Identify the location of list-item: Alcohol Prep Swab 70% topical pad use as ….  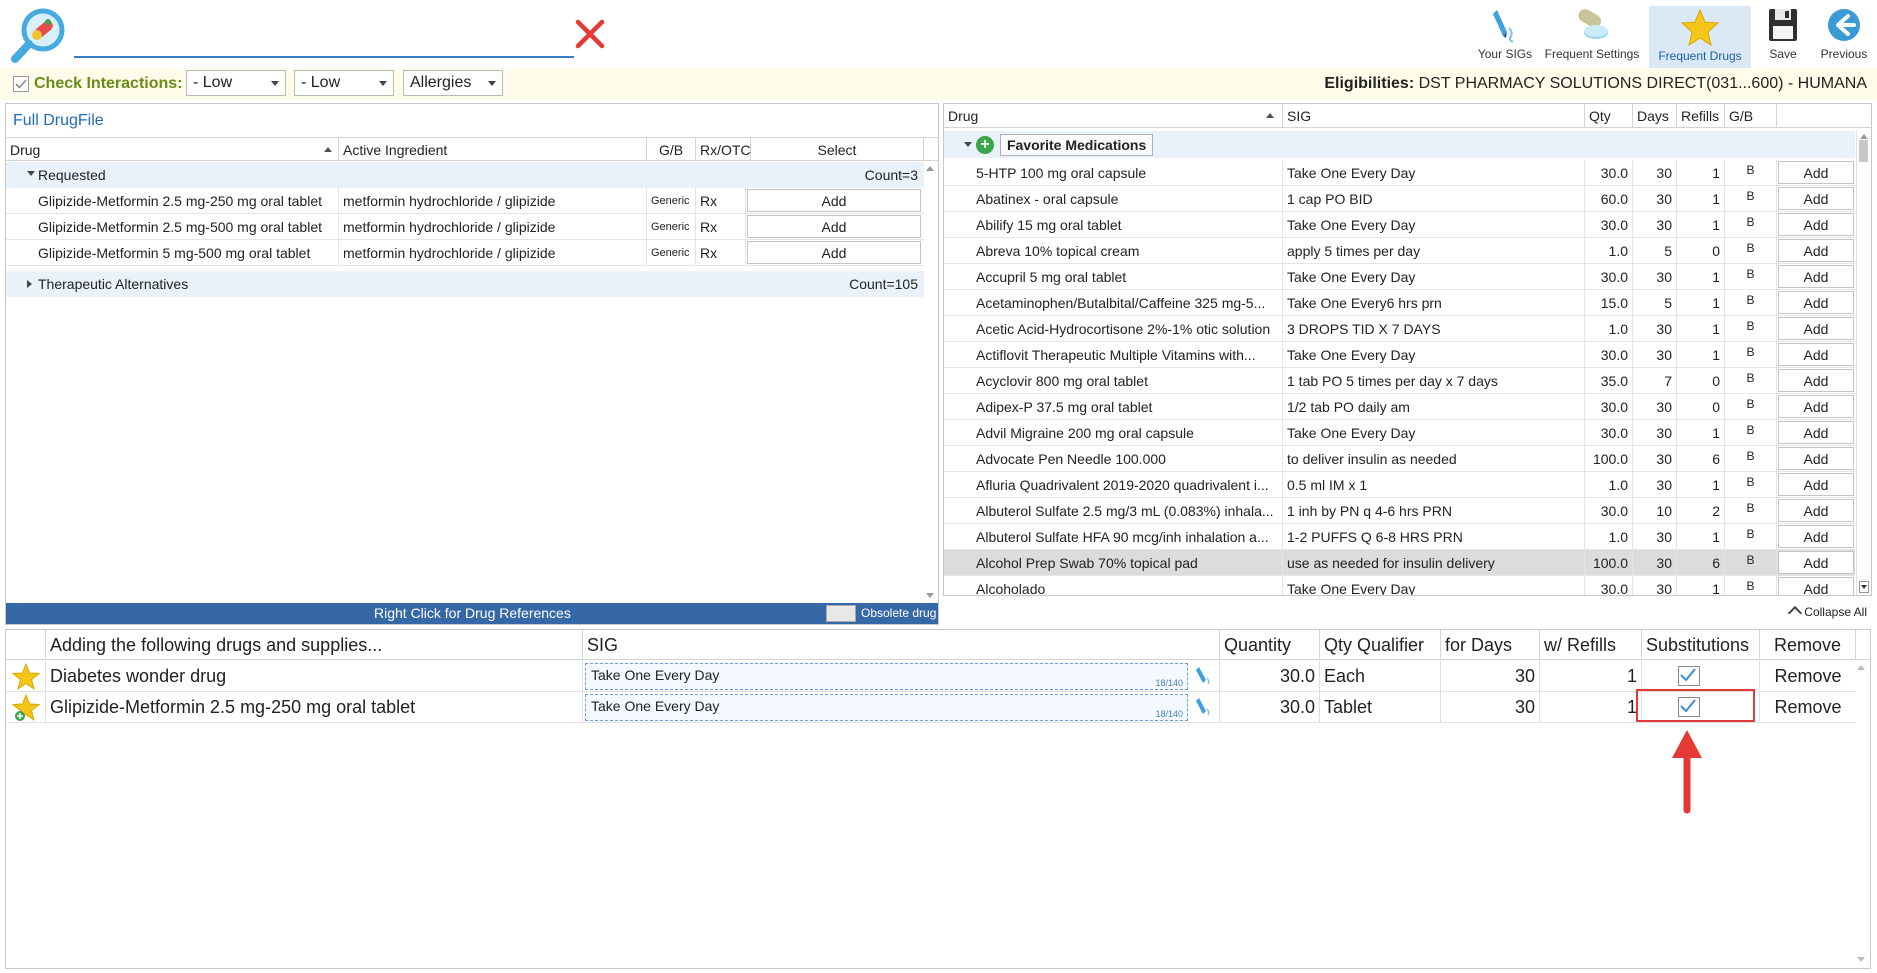
(1399, 563).